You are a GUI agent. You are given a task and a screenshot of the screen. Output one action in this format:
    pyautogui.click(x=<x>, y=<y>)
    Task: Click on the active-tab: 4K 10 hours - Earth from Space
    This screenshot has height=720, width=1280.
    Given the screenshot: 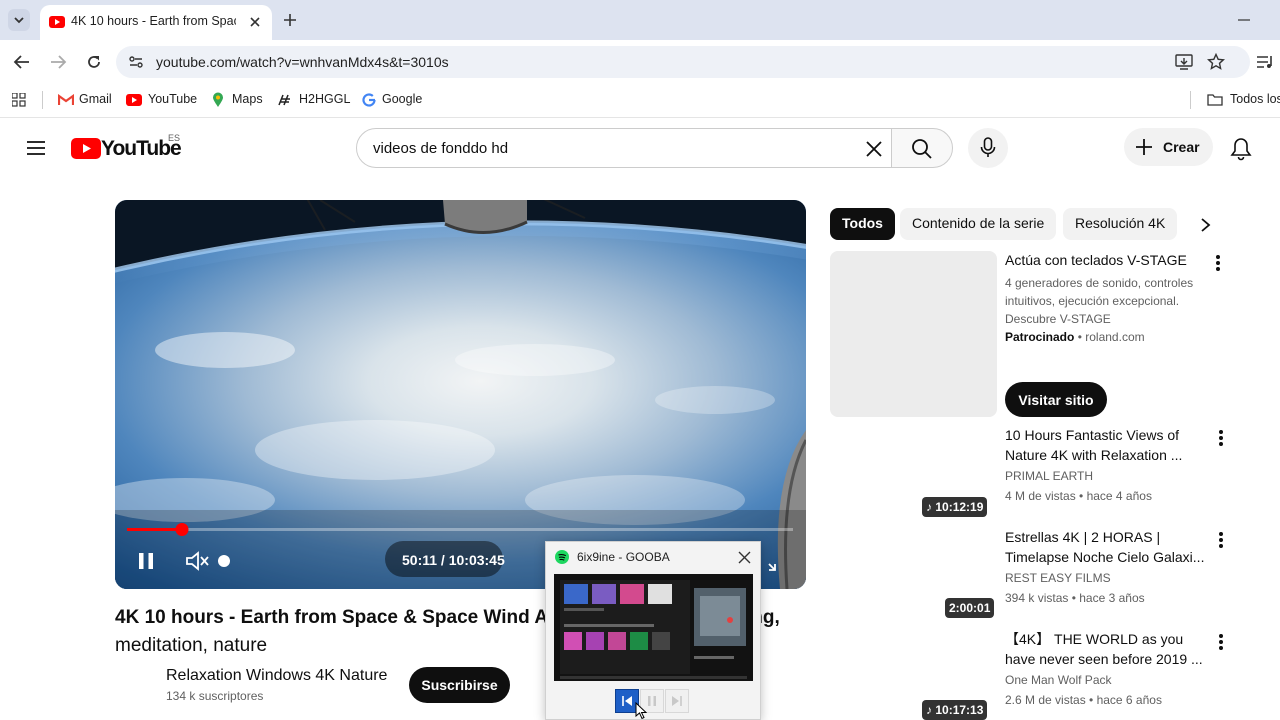 What is the action you would take?
    pyautogui.click(x=156, y=22)
    